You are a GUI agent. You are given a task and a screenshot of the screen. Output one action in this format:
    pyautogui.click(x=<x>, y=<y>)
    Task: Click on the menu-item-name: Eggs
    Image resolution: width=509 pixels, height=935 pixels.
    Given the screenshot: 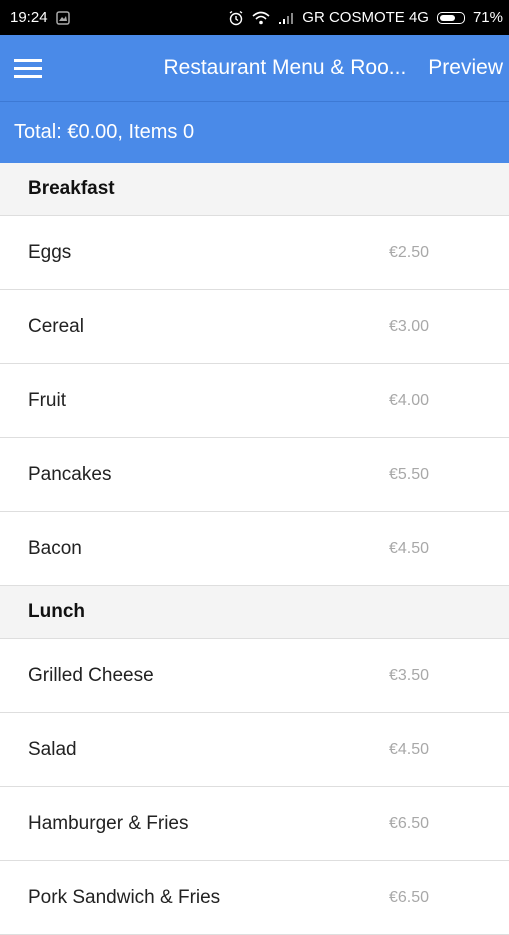 What is the action you would take?
    pyautogui.click(x=50, y=252)
    